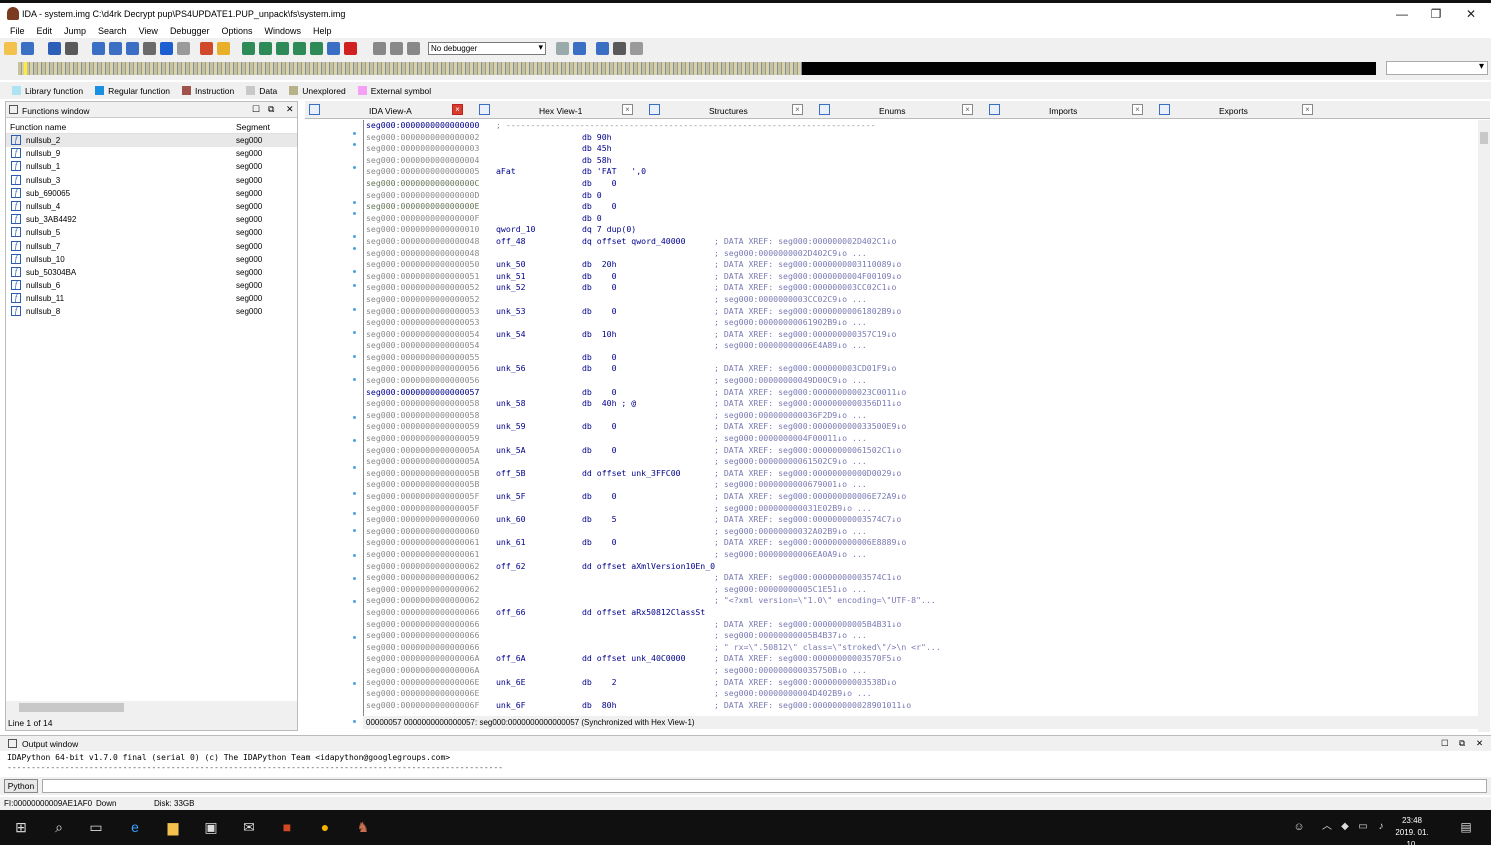 The image size is (1491, 851). Describe the element at coordinates (921, 196) in the screenshot. I see `listing-line: seg000:000000000000000D db 0` at that location.